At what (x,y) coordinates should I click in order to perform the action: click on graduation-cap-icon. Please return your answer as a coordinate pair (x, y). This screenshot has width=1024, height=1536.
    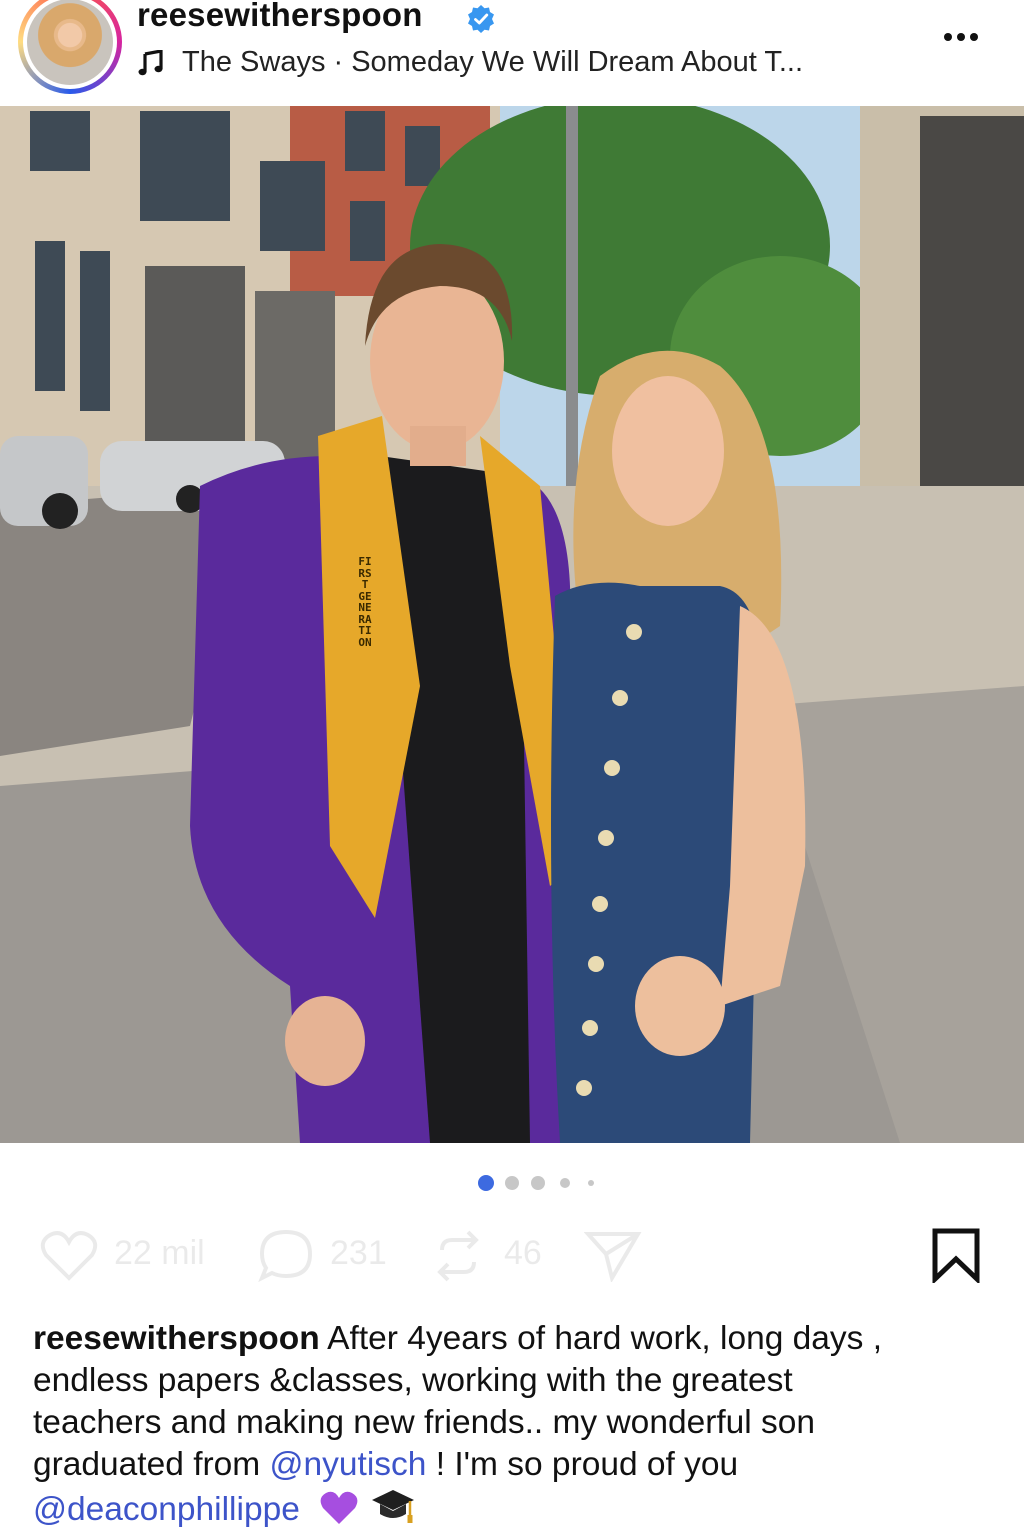
    Looking at the image, I should click on (393, 1506).